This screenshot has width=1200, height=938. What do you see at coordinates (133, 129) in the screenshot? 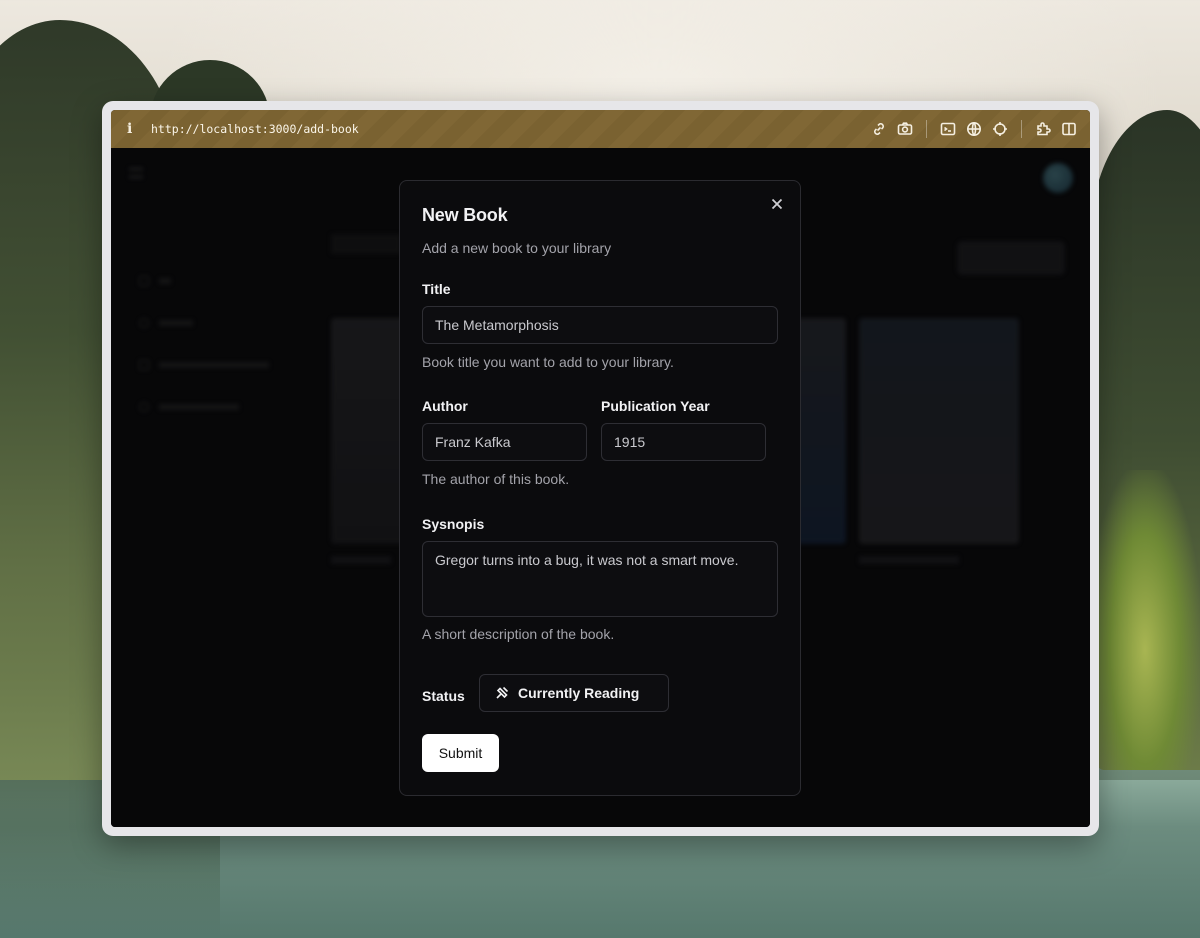
I see `info-icon: i` at bounding box center [133, 129].